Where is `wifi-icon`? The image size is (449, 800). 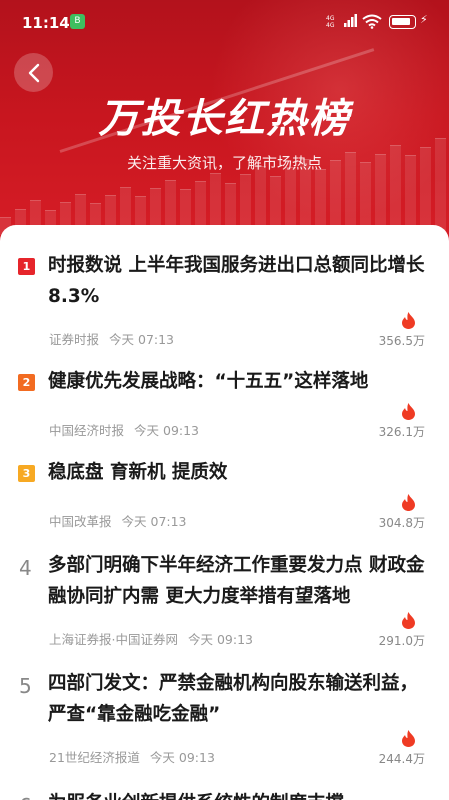
wifi-icon is located at coordinates (372, 23).